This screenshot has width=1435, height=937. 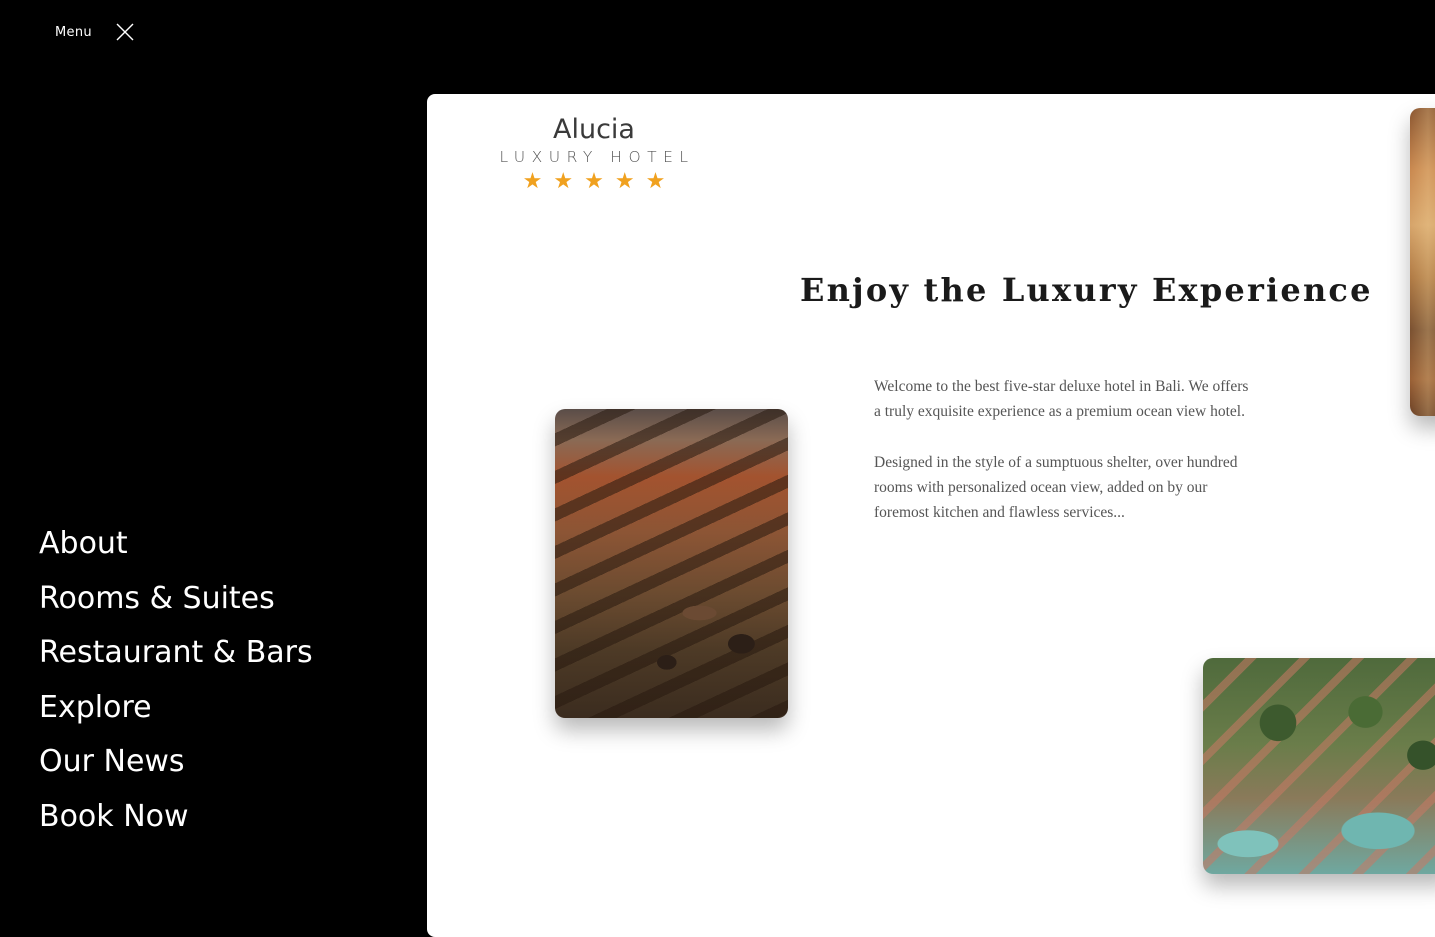 What do you see at coordinates (176, 602) in the screenshot?
I see `nav-item-rooms-suites: Rooms & Suites` at bounding box center [176, 602].